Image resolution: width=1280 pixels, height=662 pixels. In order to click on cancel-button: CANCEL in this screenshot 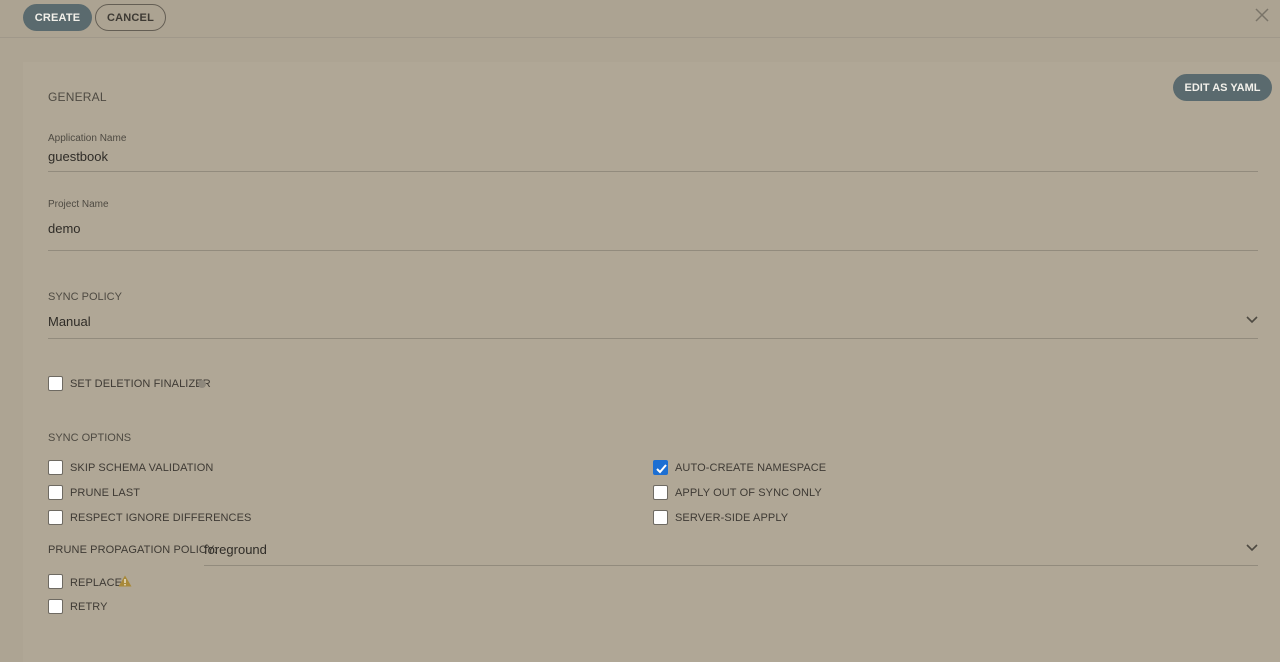, I will do `click(130, 17)`.